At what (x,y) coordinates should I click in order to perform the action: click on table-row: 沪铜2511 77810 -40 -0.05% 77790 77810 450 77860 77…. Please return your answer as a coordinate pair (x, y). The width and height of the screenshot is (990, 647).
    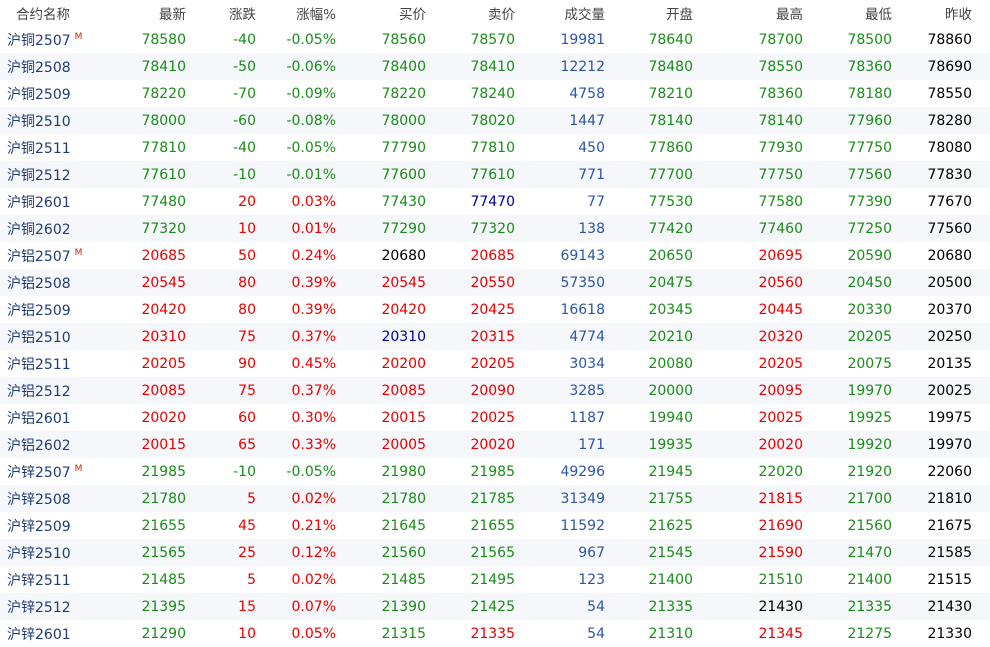
    Looking at the image, I should click on (495, 147).